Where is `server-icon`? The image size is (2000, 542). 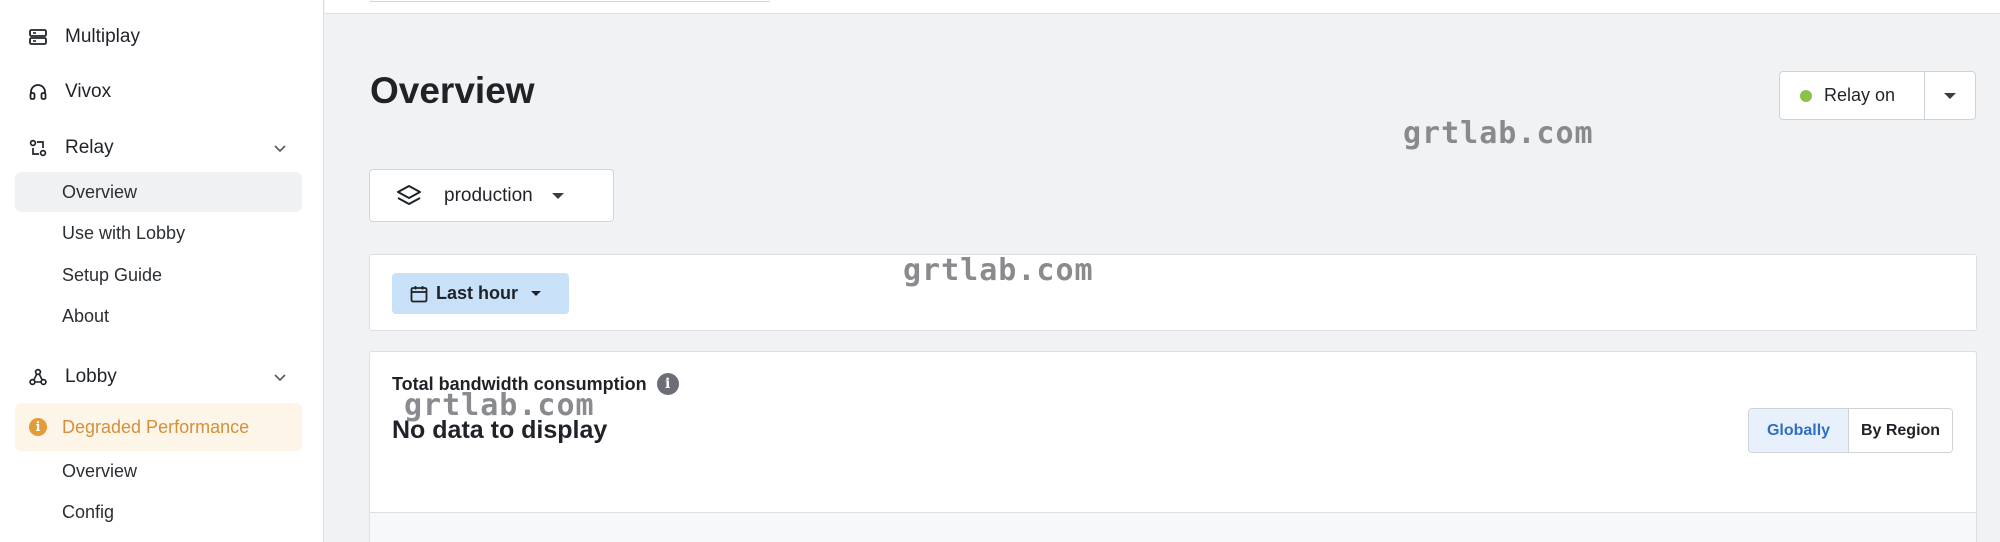 server-icon is located at coordinates (38, 37).